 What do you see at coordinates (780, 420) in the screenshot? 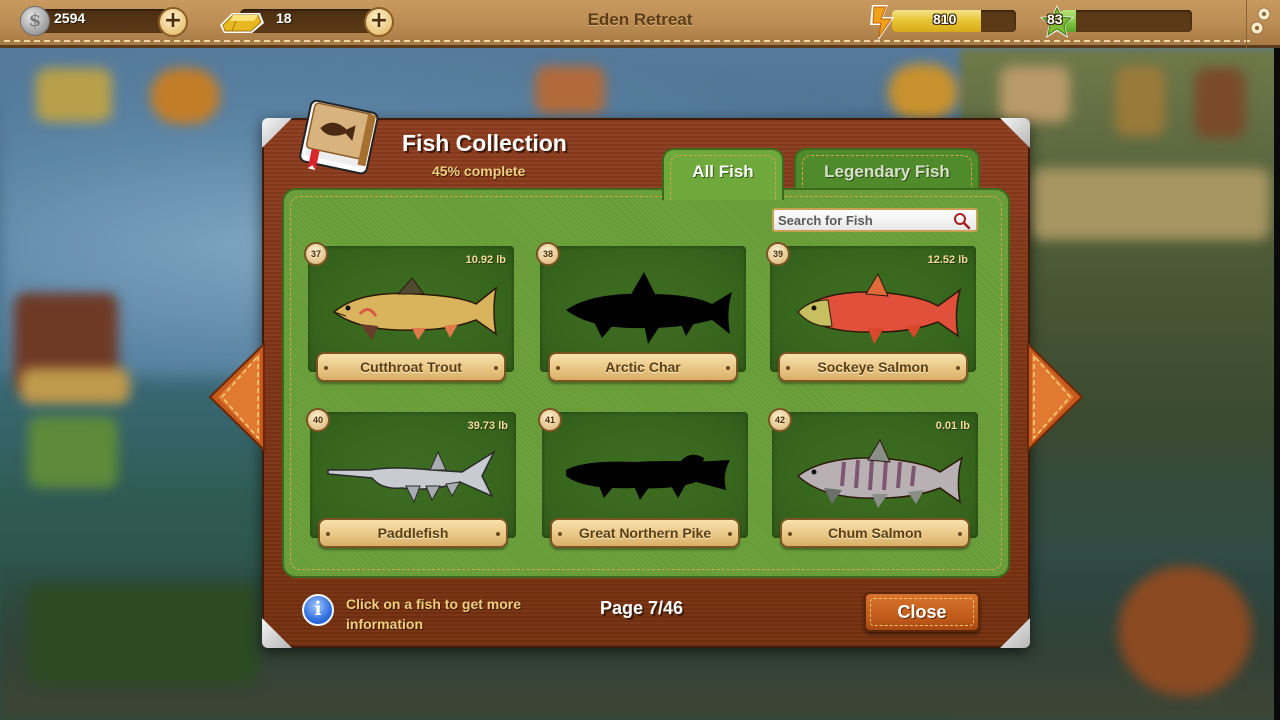
I see `fish-number-badge: 42` at bounding box center [780, 420].